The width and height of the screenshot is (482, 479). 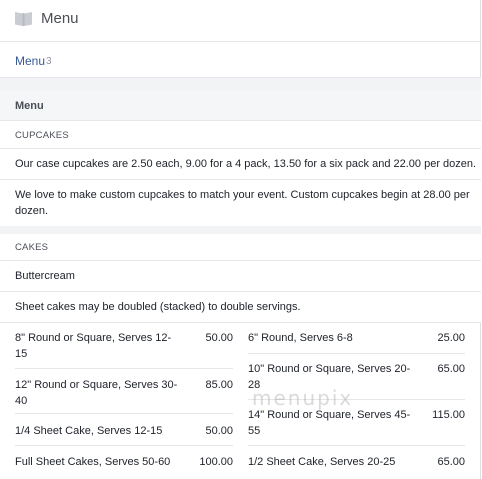 I want to click on item-name: 6" Round, Serves 6-8, so click(x=300, y=338).